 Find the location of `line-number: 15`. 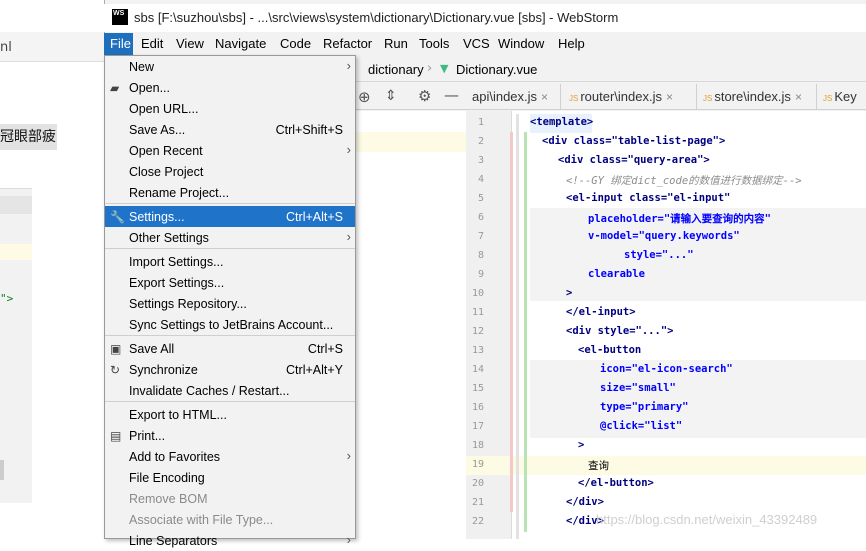

line-number: 15 is located at coordinates (477, 388).